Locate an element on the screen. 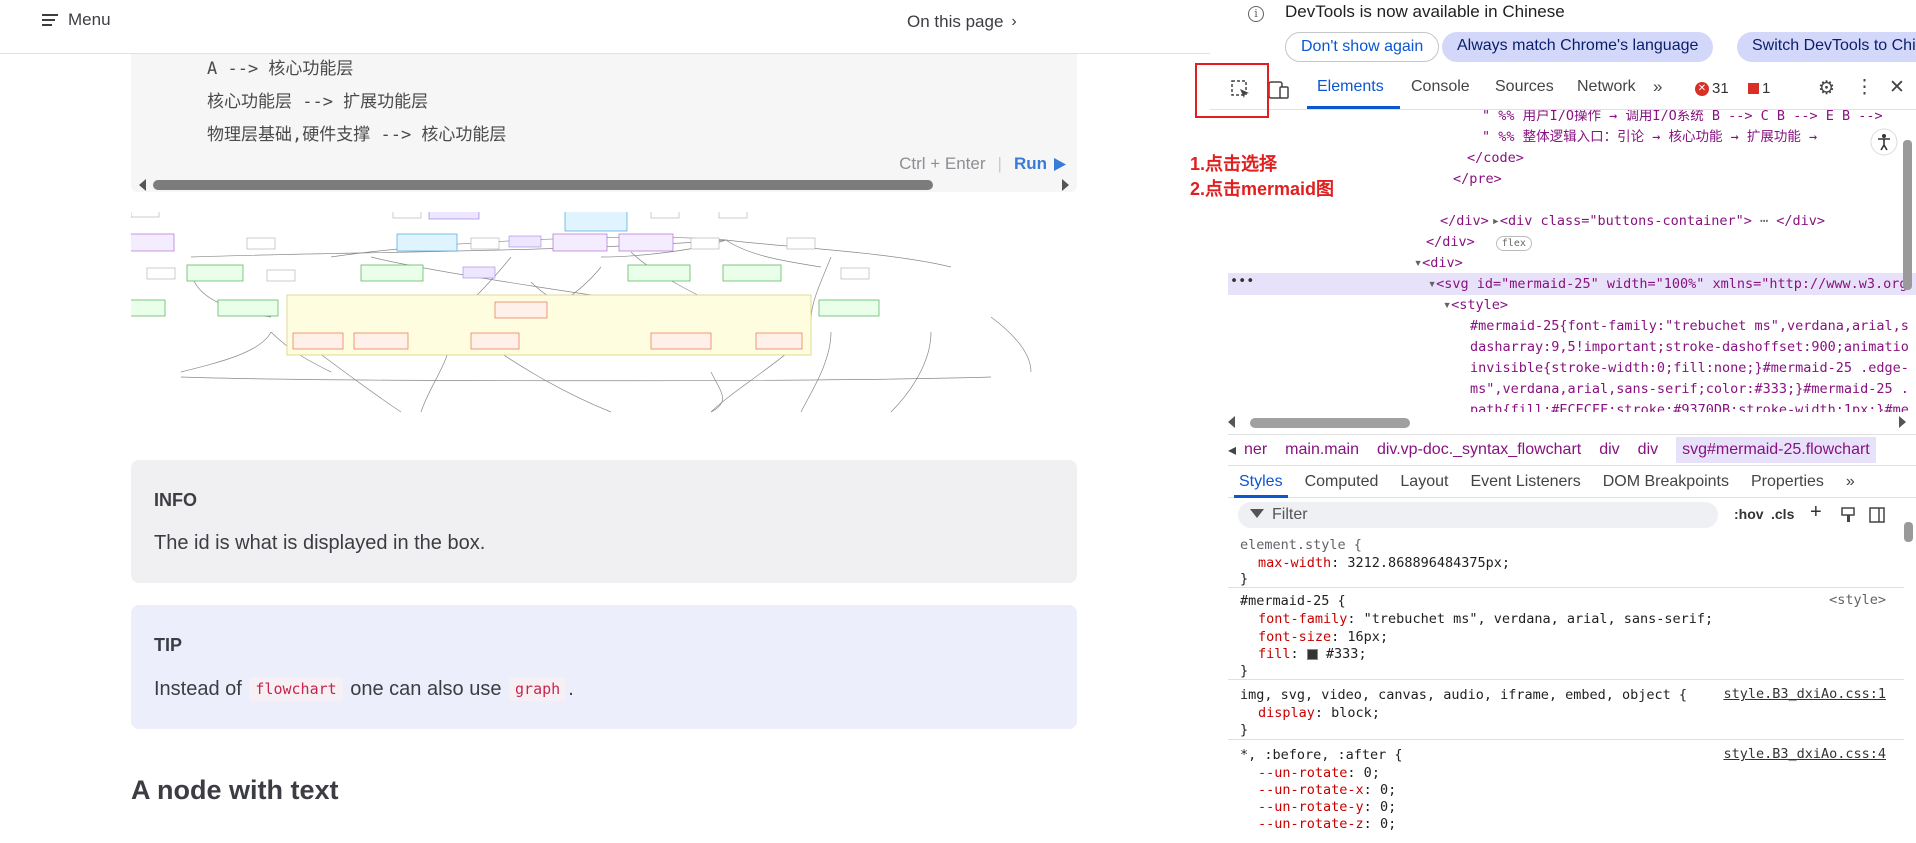  device-toolbar-icon is located at coordinates (1279, 90).